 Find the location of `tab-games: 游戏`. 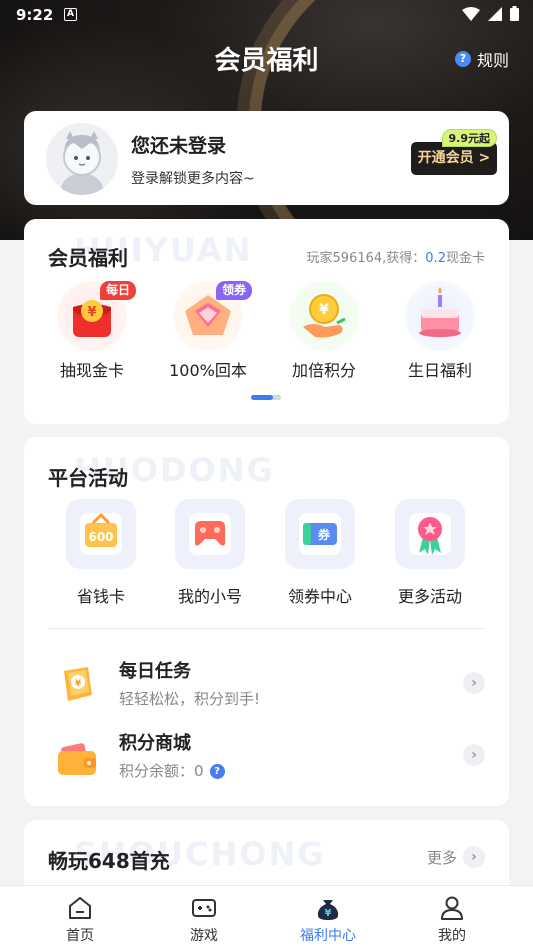

tab-games: 游戏 is located at coordinates (204, 917).